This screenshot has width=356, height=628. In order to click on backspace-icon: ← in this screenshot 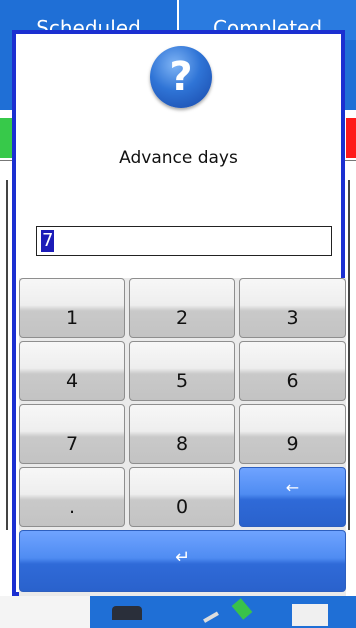, I will do `click(292, 487)`.